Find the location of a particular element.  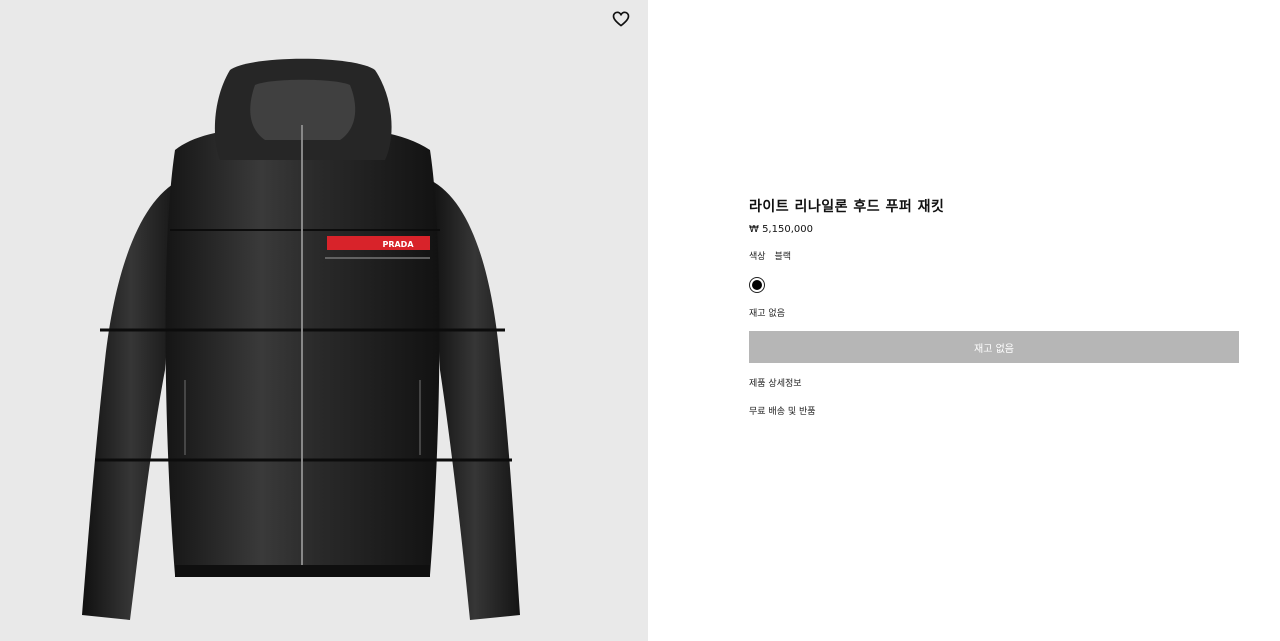

shipping-returns-link: 무료 배송 및 반품 is located at coordinates (994, 412).